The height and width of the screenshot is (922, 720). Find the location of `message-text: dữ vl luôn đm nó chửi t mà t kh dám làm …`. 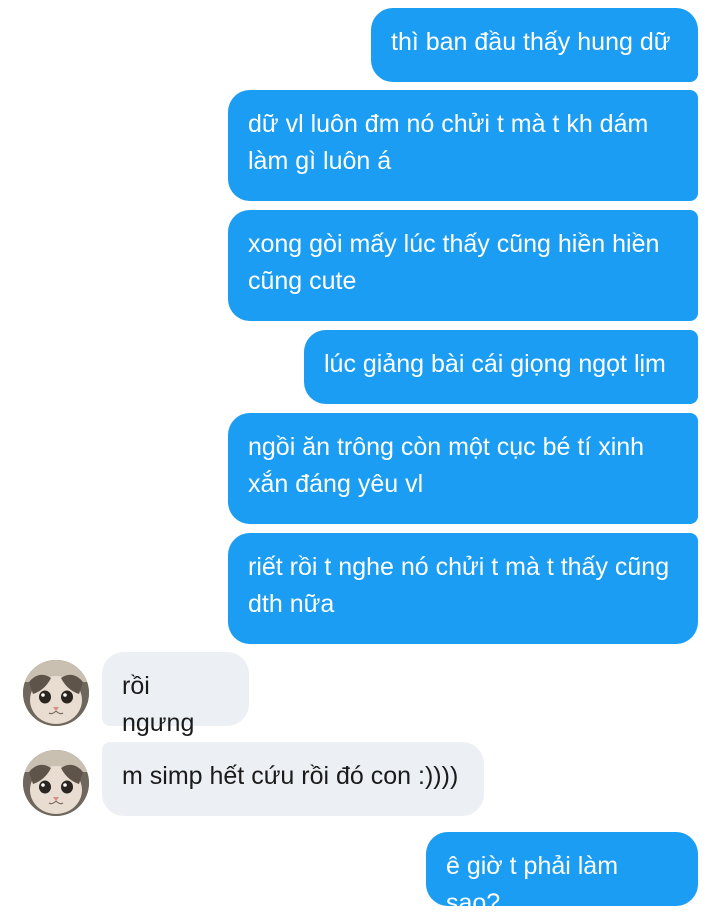

message-text: dữ vl luôn đm nó chửi t mà t kh dám làm … is located at coordinates (448, 142).